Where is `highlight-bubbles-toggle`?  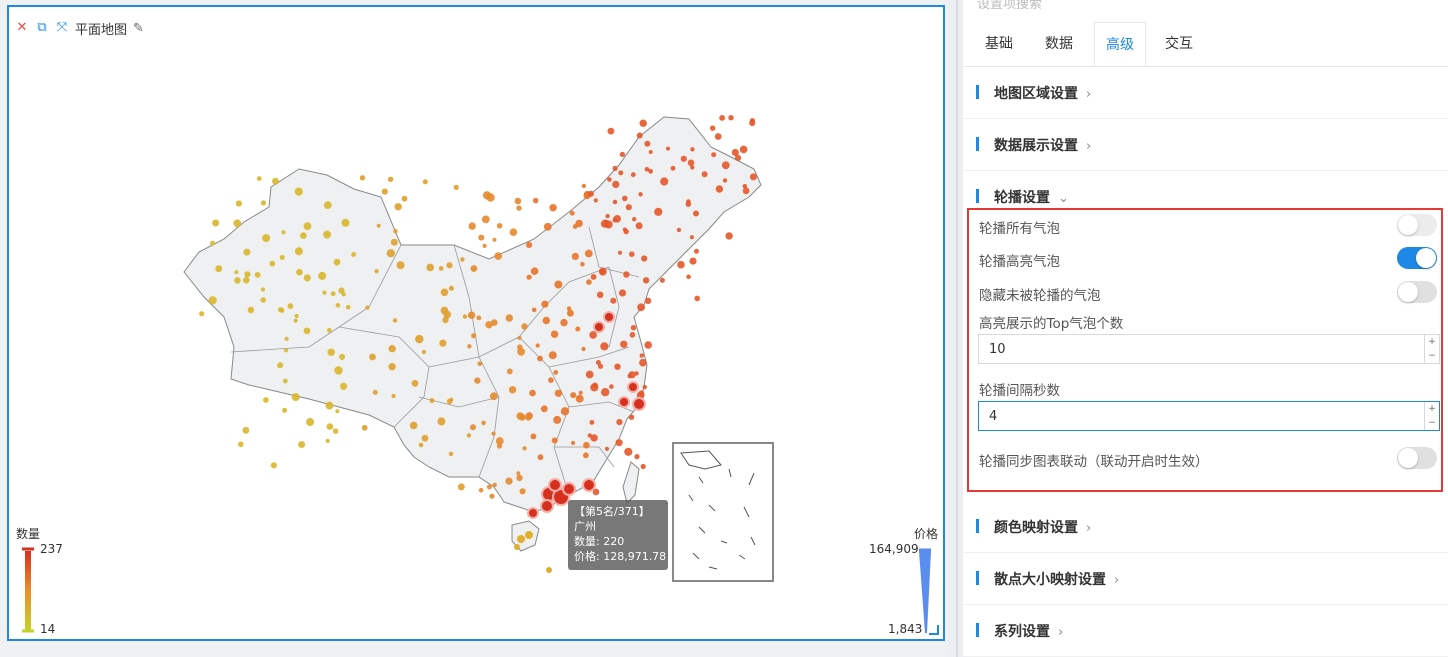
highlight-bubbles-toggle is located at coordinates (1417, 258).